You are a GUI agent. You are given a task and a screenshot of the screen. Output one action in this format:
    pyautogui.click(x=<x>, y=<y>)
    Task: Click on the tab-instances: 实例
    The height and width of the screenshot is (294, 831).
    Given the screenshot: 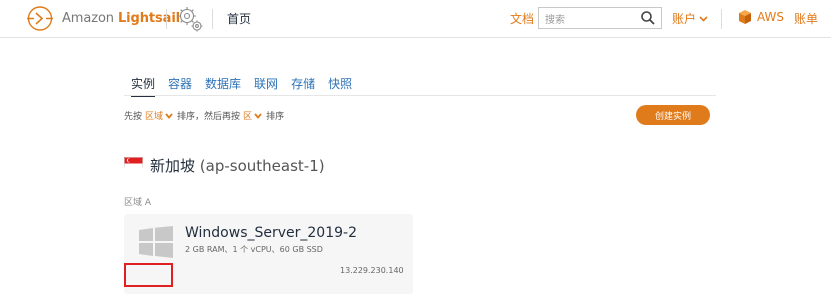 What is the action you would take?
    pyautogui.click(x=143, y=86)
    